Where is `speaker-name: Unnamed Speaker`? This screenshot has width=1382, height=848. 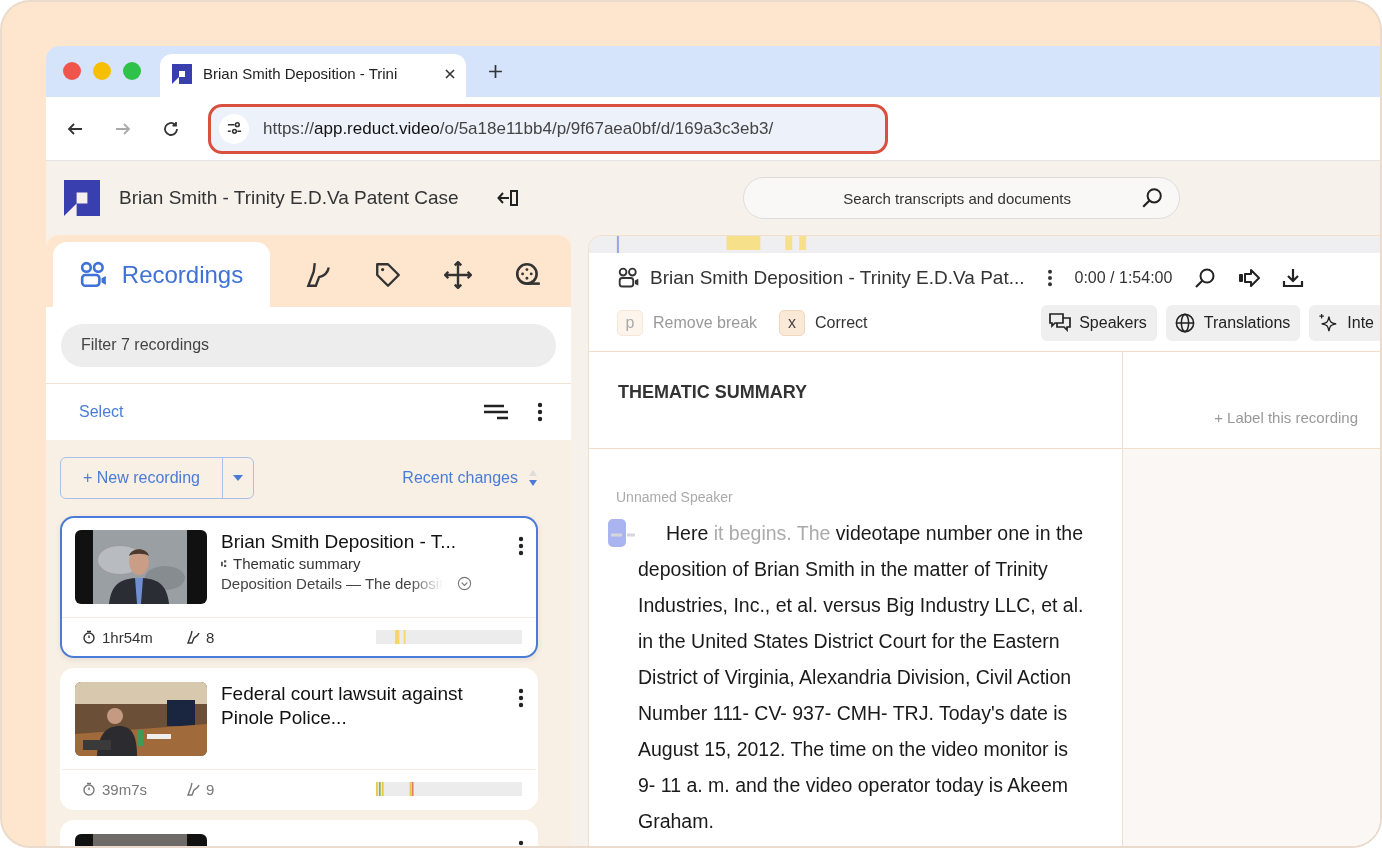
speaker-name: Unnamed Speaker is located at coordinates (675, 497).